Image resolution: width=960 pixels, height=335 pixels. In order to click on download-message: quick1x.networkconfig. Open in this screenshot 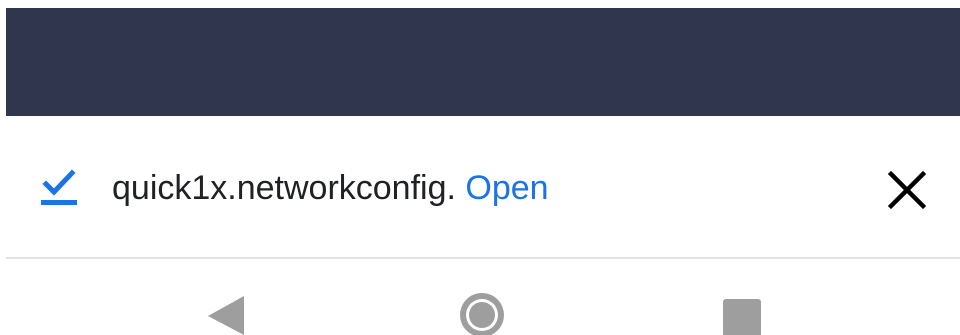, I will do `click(330, 188)`.